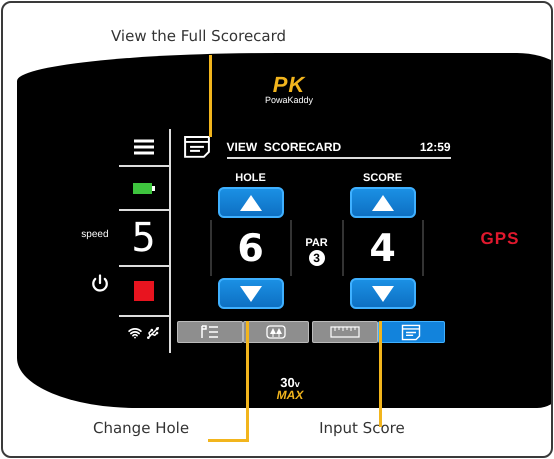  I want to click on battery-icon, so click(143, 188).